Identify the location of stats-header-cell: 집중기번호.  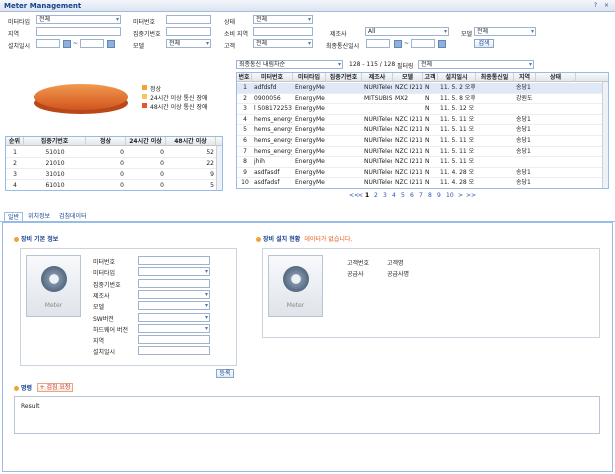
(55, 141).